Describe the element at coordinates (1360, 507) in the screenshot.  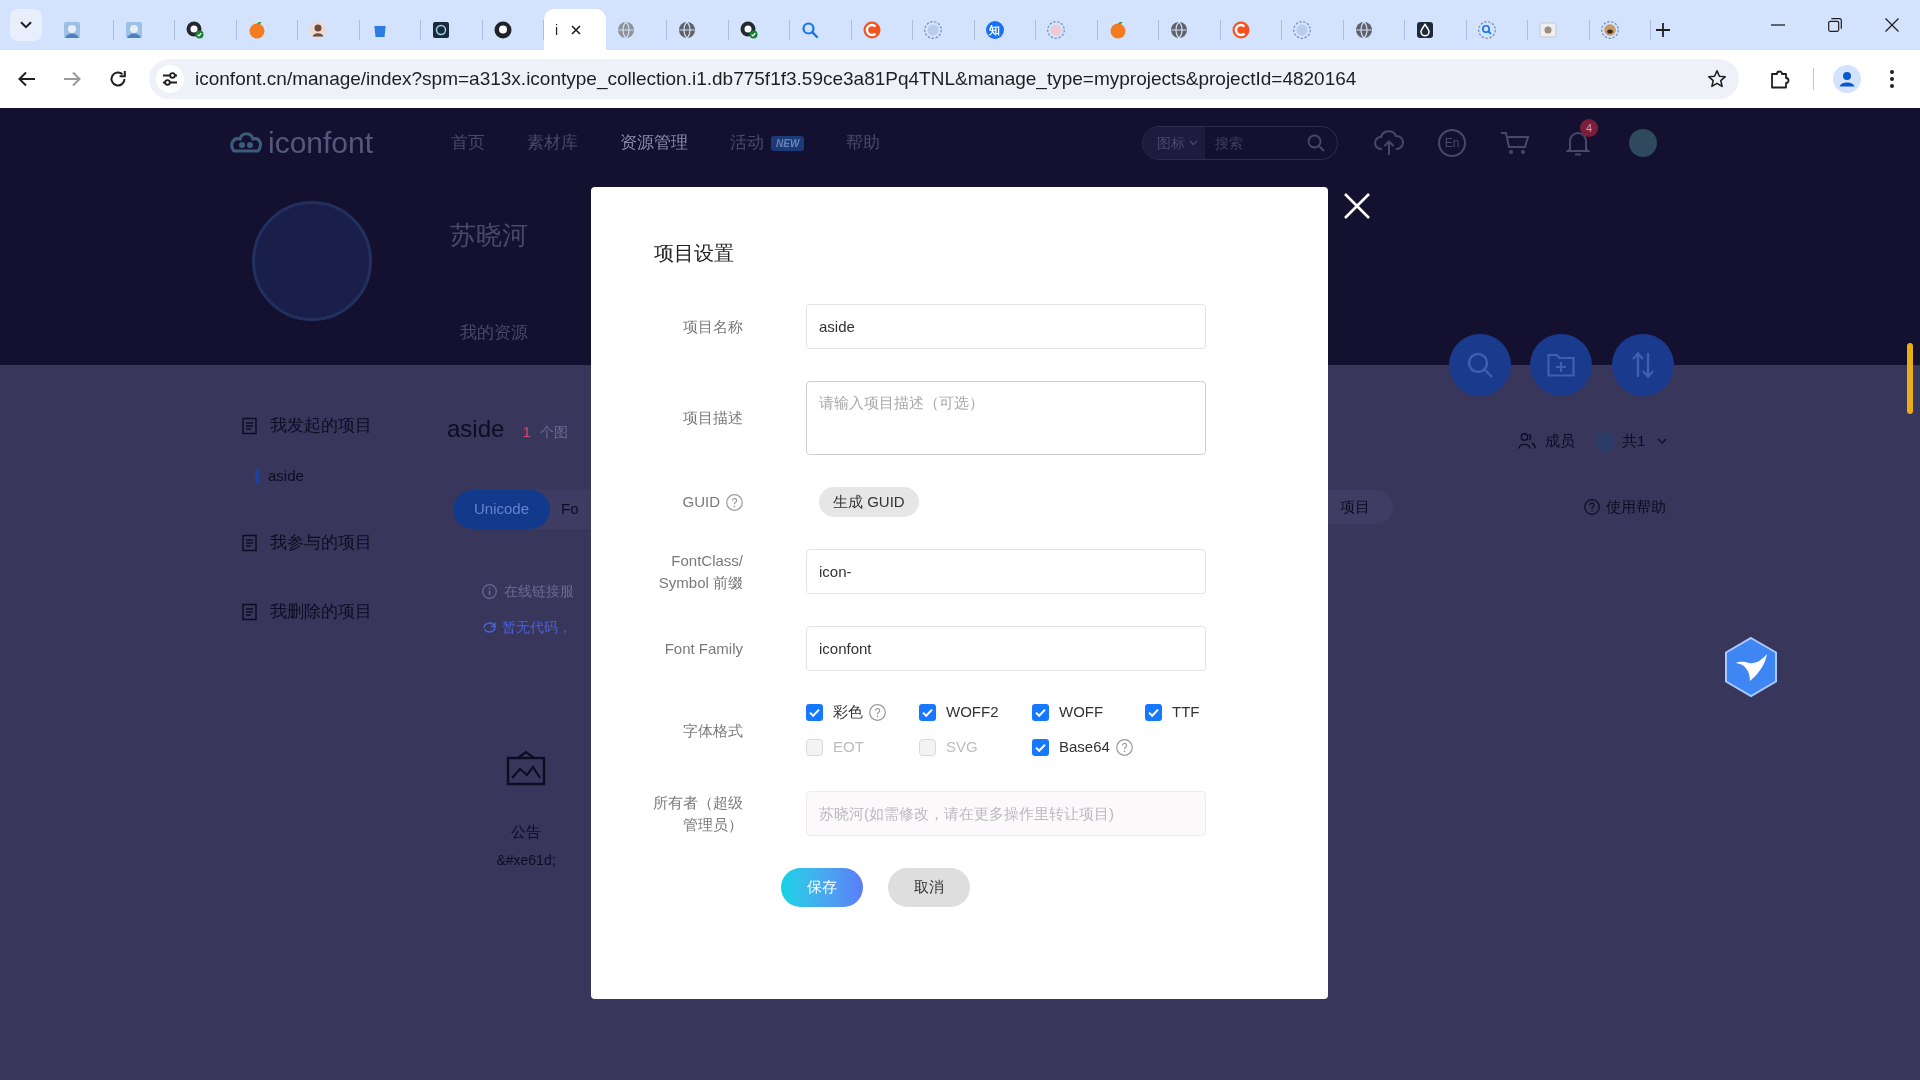
I see `project-action-button: 项目` at that location.